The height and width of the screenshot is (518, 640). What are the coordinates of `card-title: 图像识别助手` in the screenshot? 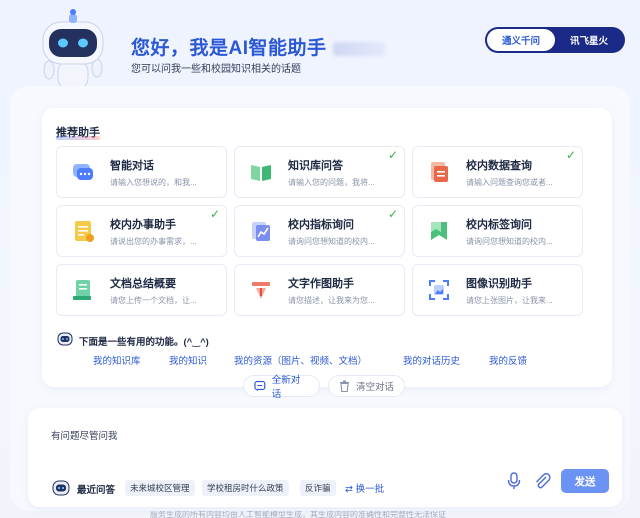 It's located at (499, 284).